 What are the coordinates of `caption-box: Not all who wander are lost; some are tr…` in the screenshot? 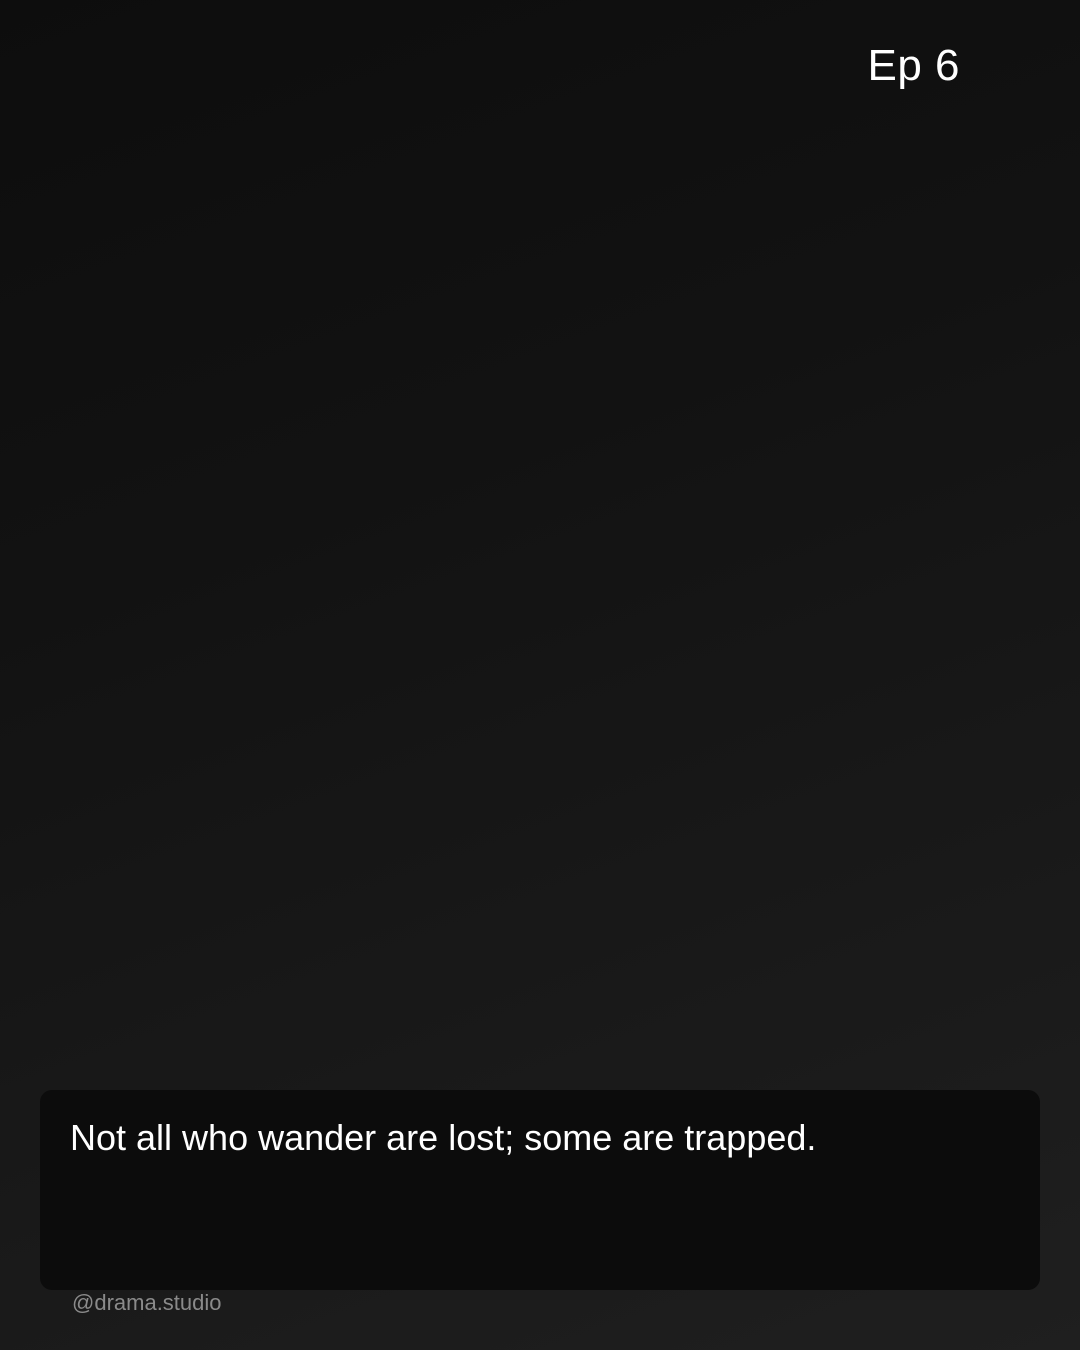 It's located at (540, 1190).